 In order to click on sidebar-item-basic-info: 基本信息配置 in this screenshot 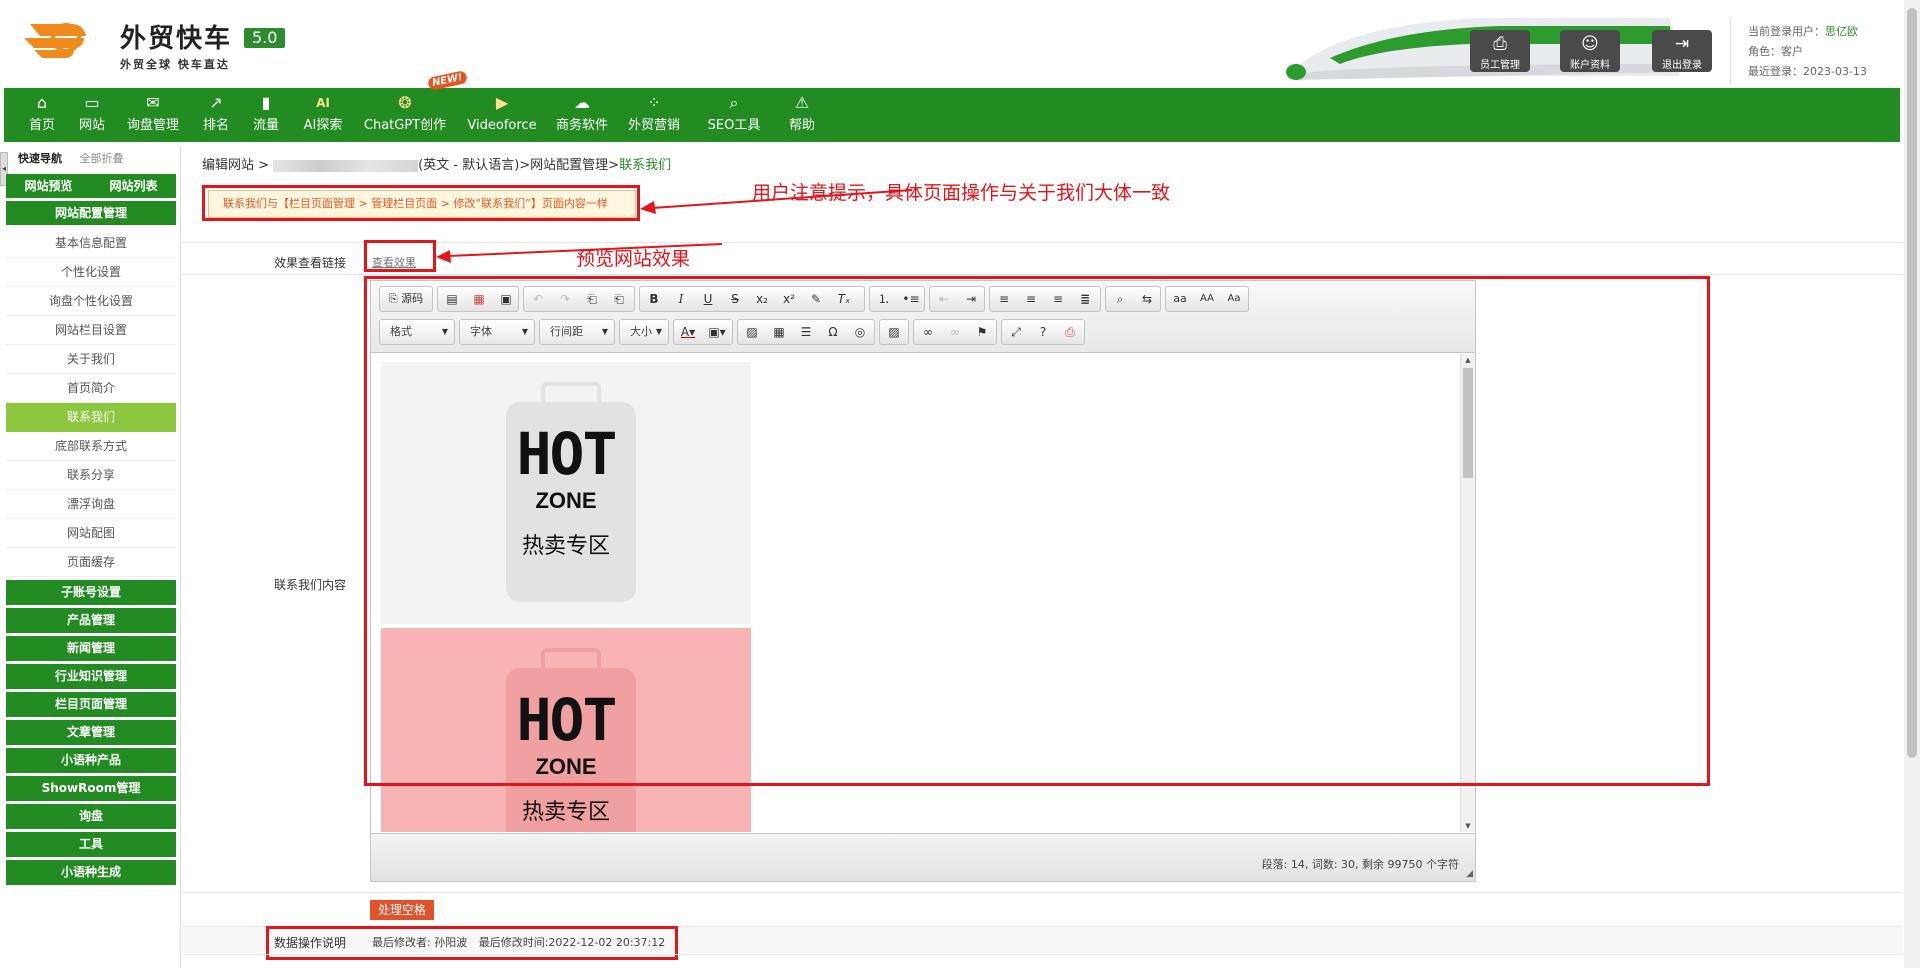, I will do `click(91, 243)`.